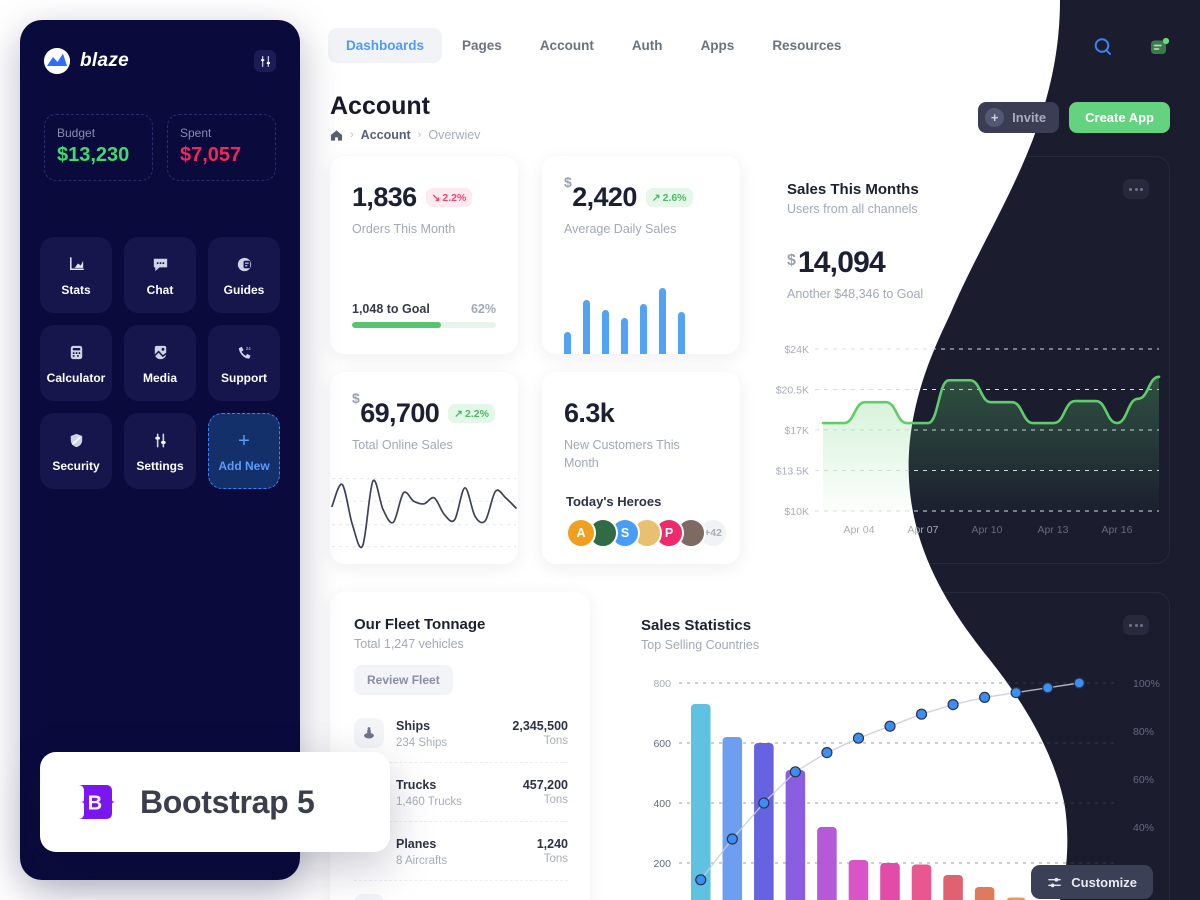 The image size is (1200, 900). I want to click on home-icon, so click(336, 135).